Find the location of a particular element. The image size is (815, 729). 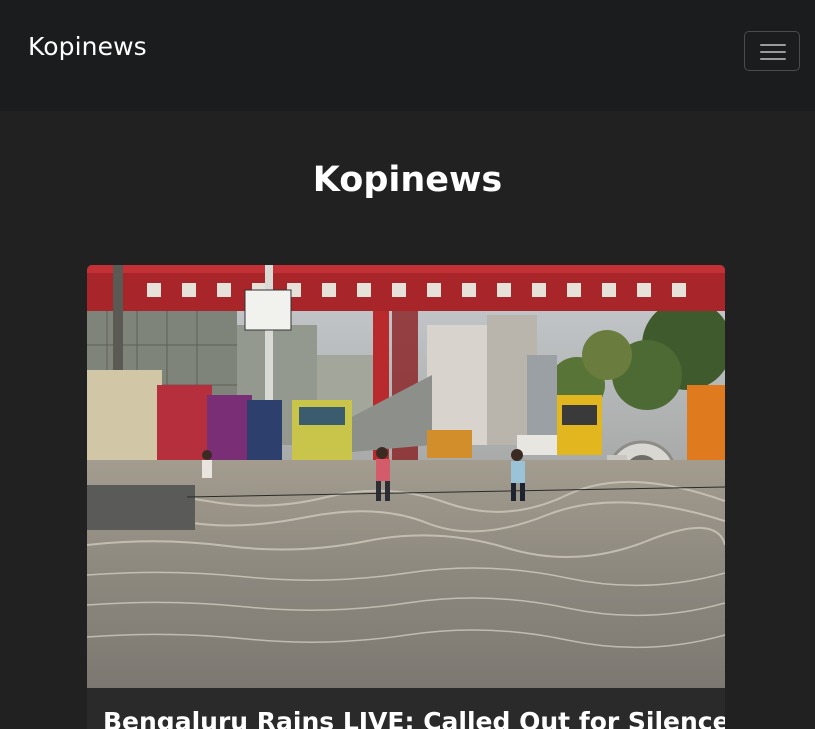

navbar-toggle-button is located at coordinates (772, 51).